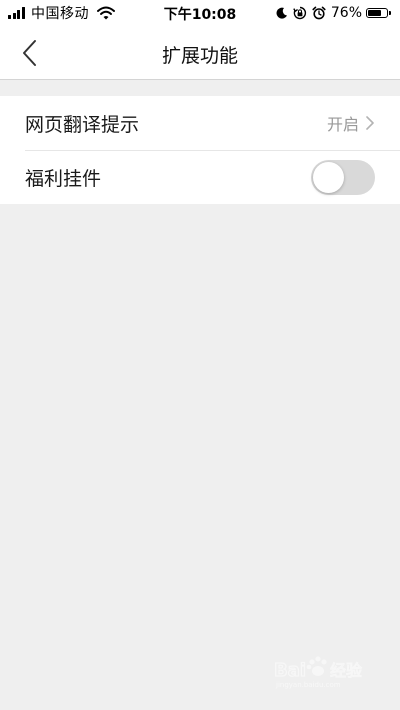  I want to click on toggle-knob, so click(328, 177).